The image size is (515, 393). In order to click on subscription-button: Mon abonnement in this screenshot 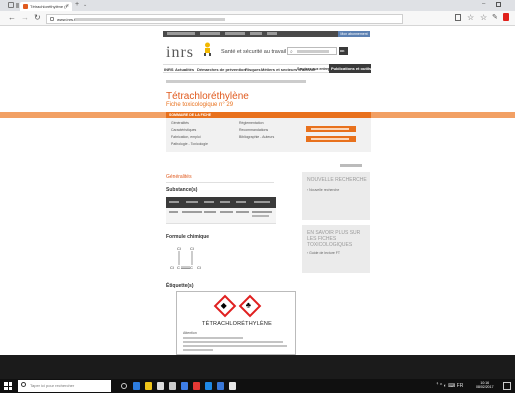, I will do `click(354, 34)`.